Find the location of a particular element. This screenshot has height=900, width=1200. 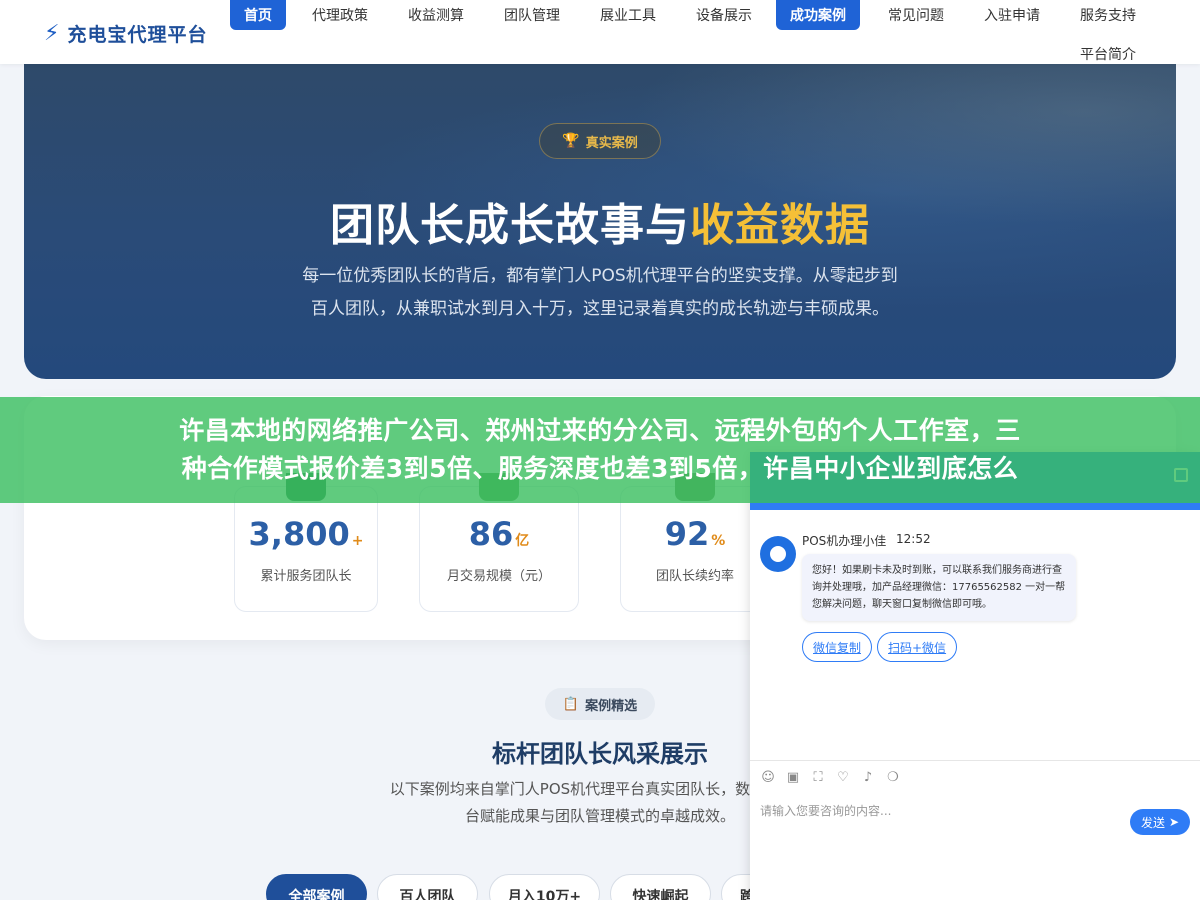

hero-title: 团队长成长故事与收益数据 is located at coordinates (600, 221).